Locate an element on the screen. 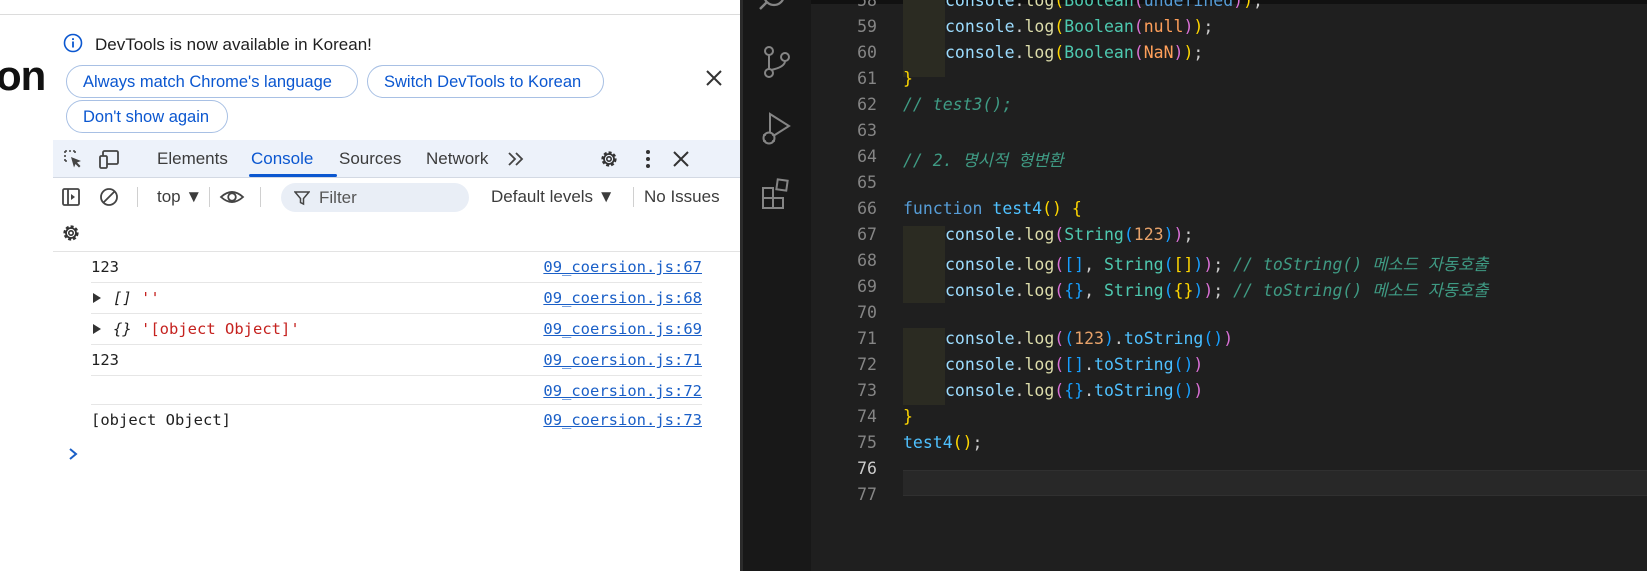 This screenshot has height=571, width=1647. code-line-72: console.log([].toString()) is located at coordinates (1074, 364).